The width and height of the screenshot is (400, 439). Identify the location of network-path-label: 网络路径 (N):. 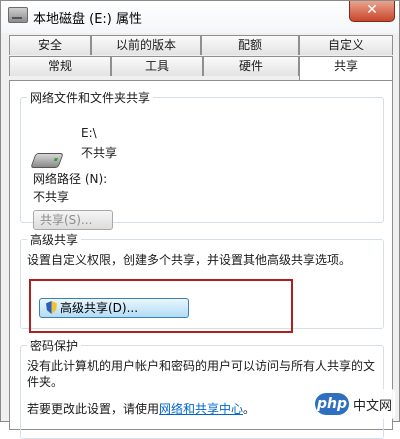
(70, 179).